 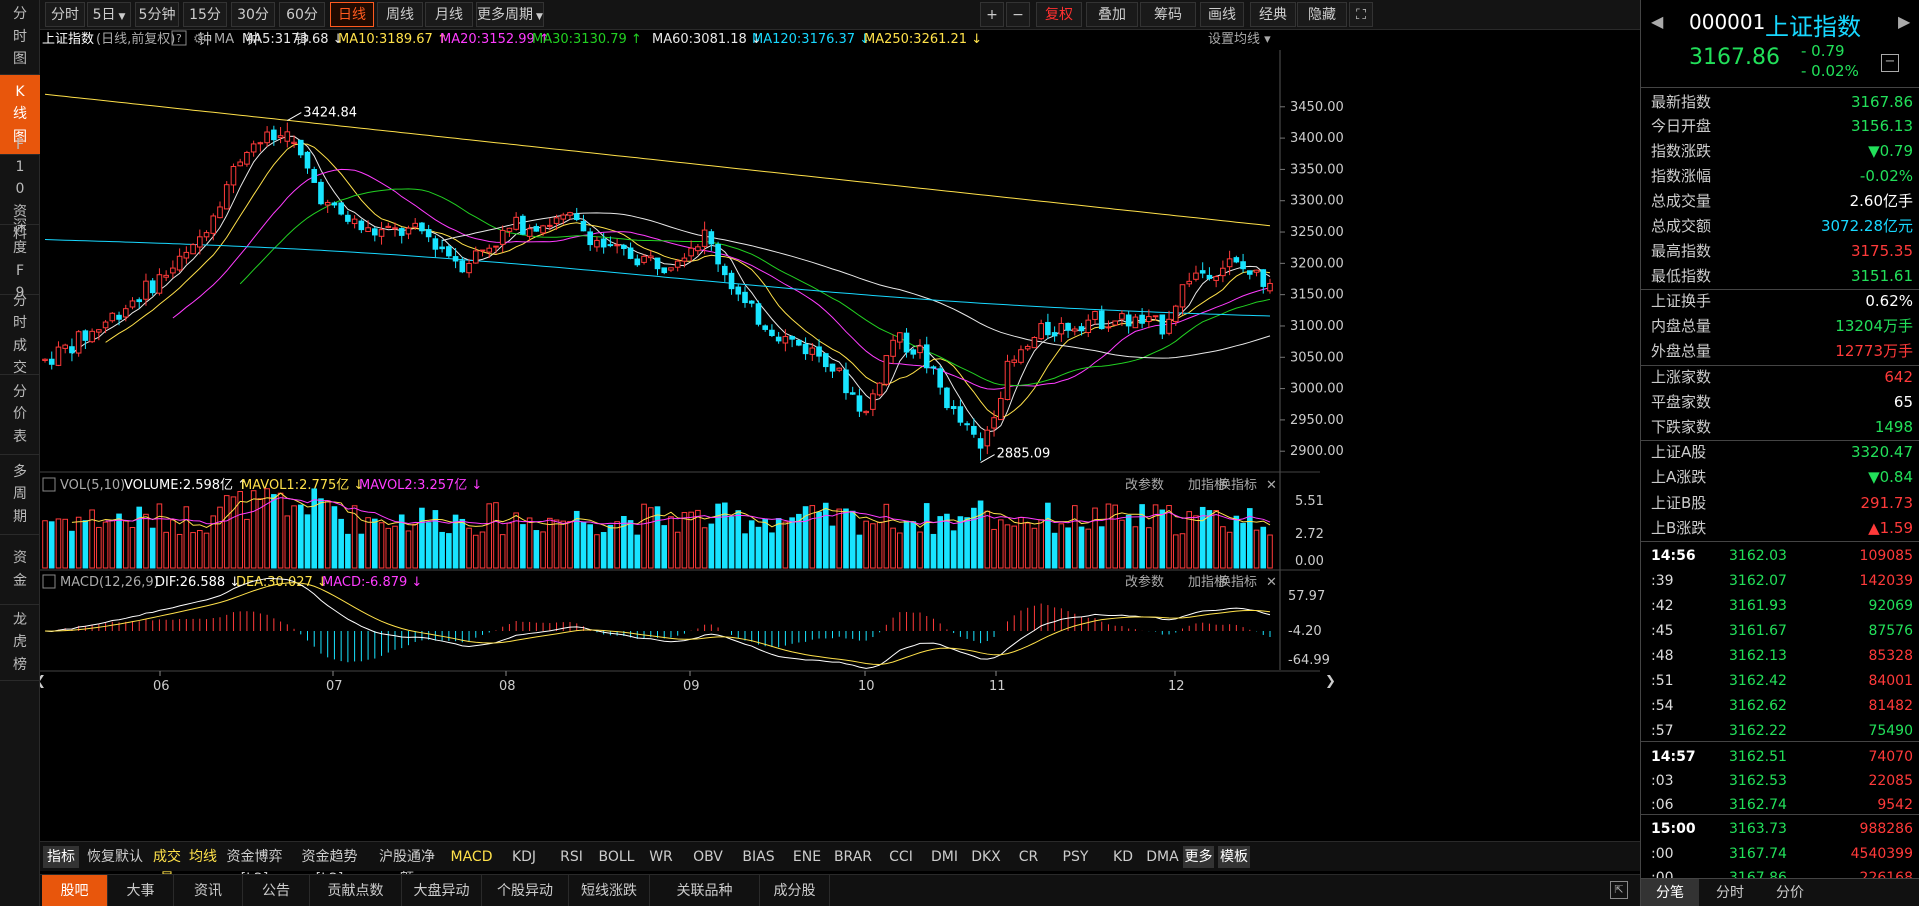 I want to click on bottom-tab-7: 短线涨跌, so click(x=609, y=890).